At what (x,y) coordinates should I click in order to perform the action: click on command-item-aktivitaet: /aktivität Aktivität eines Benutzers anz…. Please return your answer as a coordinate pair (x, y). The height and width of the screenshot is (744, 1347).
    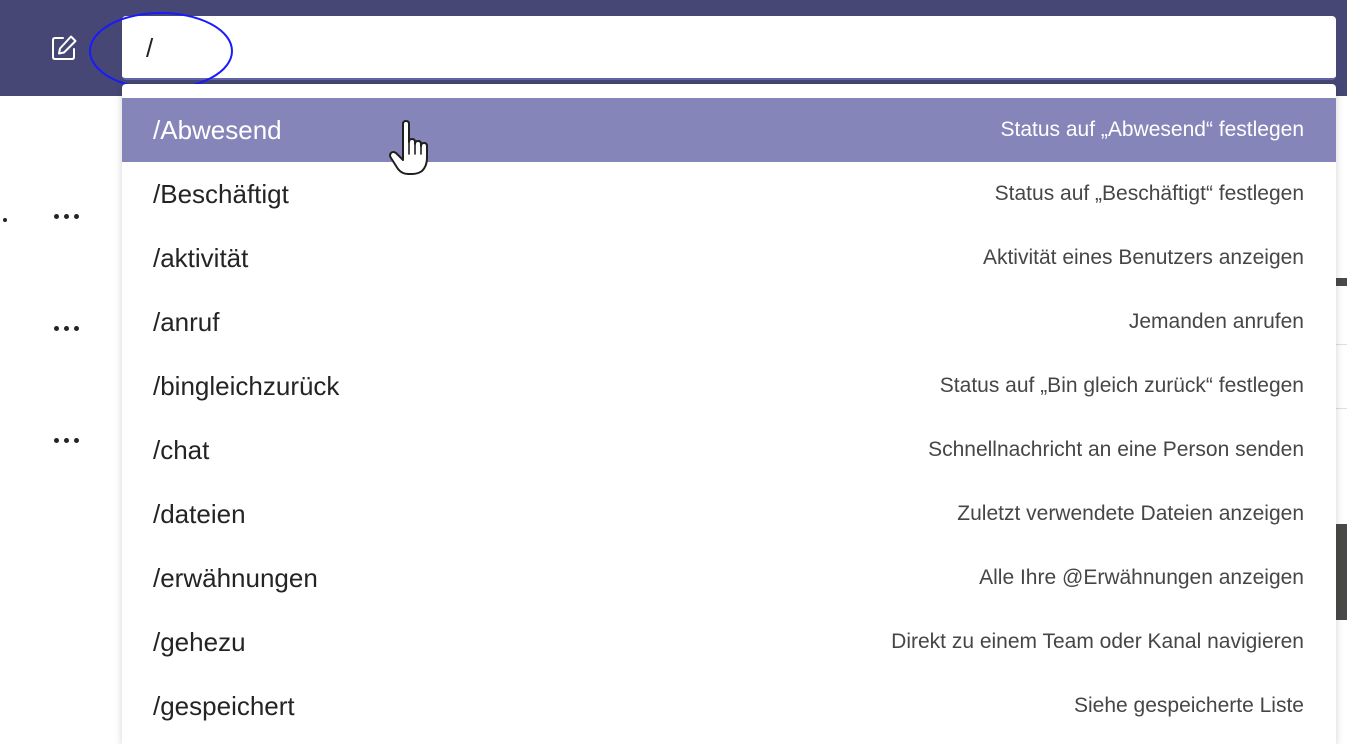
    Looking at the image, I should click on (729, 258).